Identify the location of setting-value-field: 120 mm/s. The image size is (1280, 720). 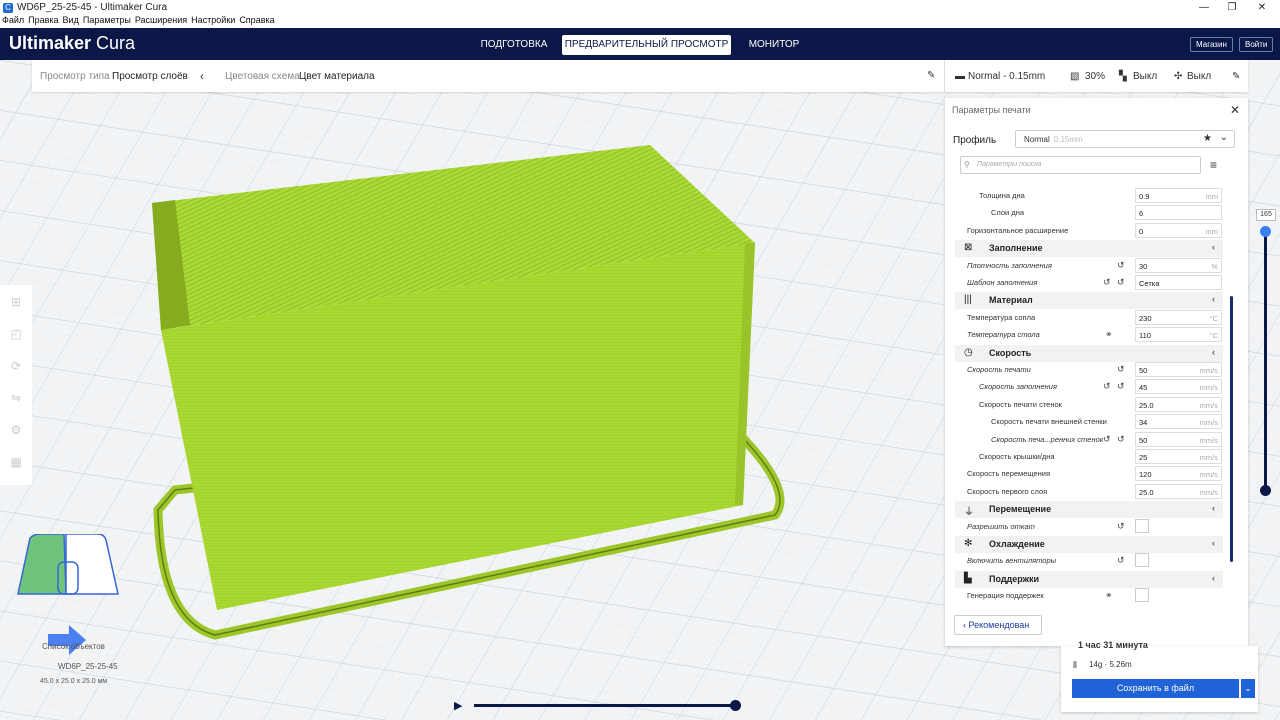
(1178, 474).